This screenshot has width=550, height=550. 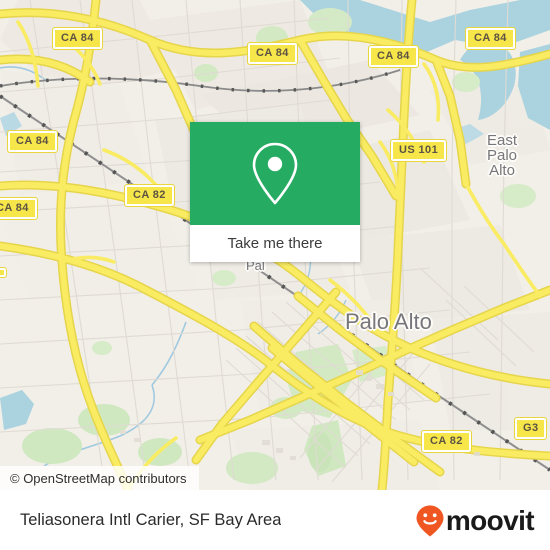 I want to click on take-me-there-card: Take me there, so click(x=275, y=192).